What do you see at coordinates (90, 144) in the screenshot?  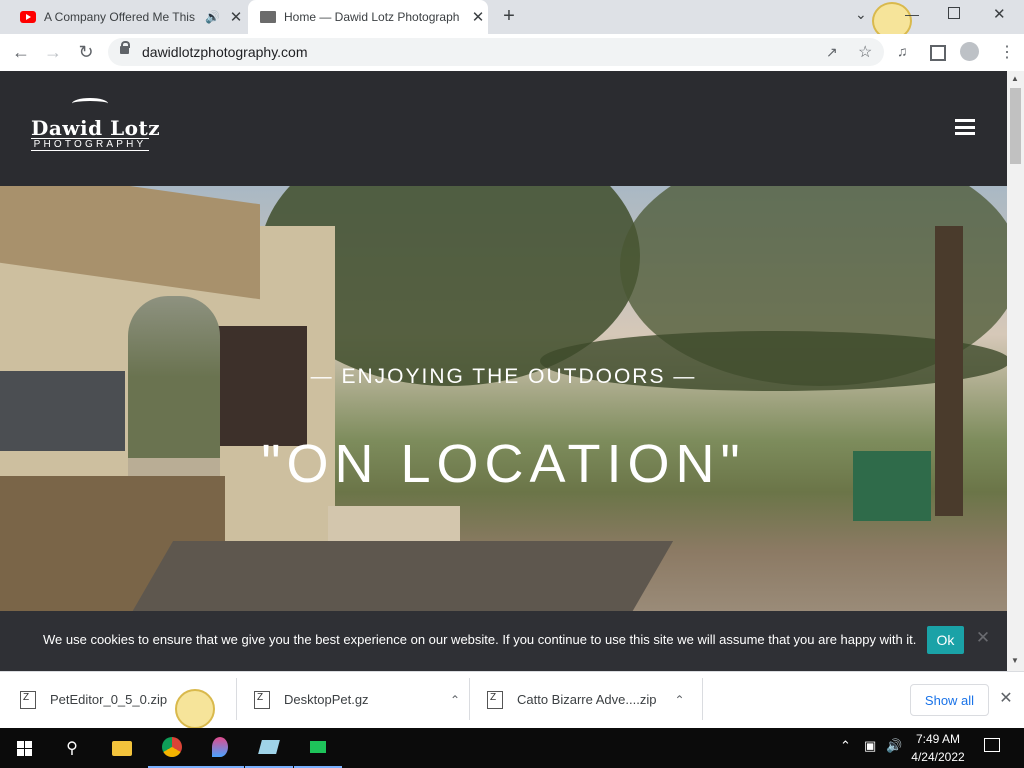 I see `logo-subtitle: PHOTOGRAPHY` at bounding box center [90, 144].